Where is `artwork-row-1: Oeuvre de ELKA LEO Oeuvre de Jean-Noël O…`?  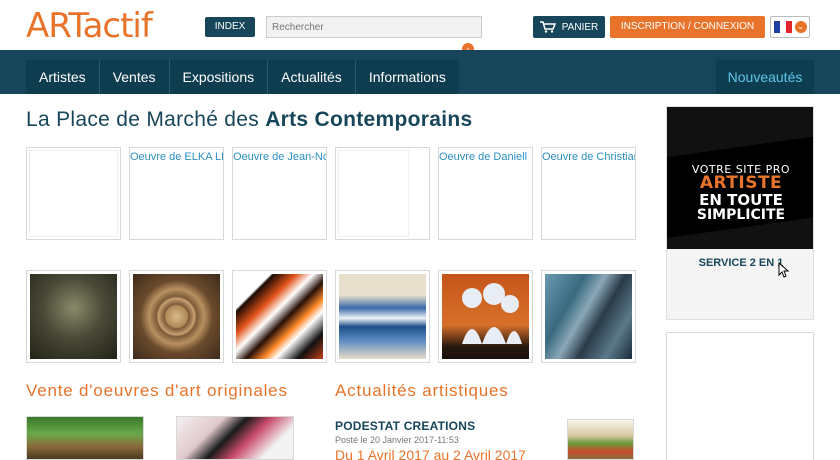
artwork-row-1: Oeuvre de ELKA LEO Oeuvre de Jean-Noël O… is located at coordinates (331, 193).